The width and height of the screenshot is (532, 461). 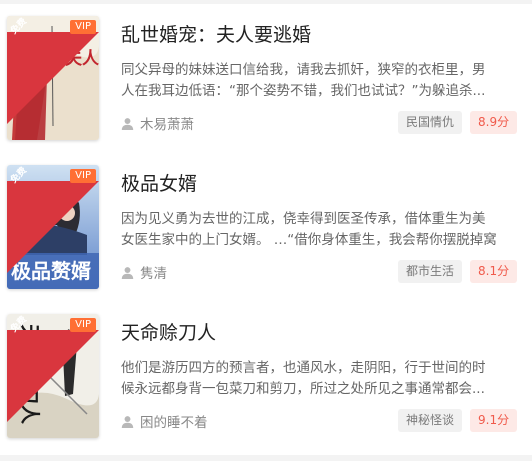 What do you see at coordinates (159, 182) in the screenshot?
I see `book-title: 极品女婿` at bounding box center [159, 182].